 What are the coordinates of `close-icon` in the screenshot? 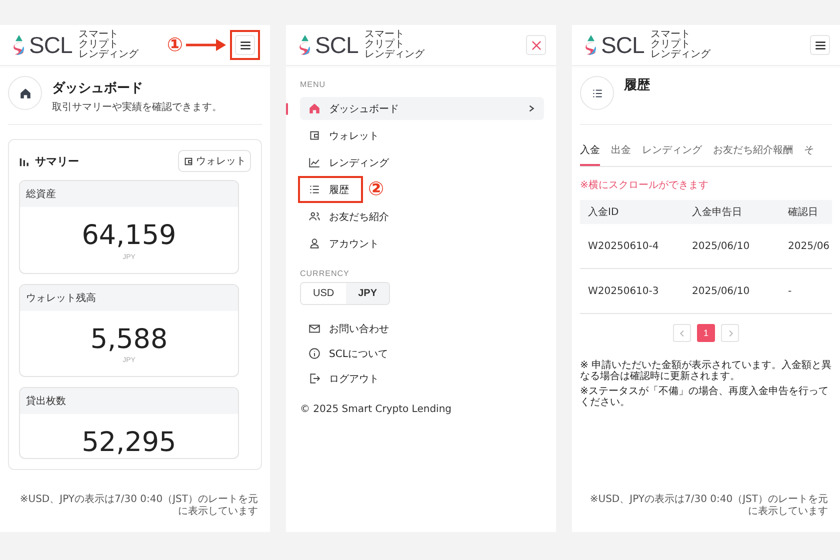 It's located at (536, 45).